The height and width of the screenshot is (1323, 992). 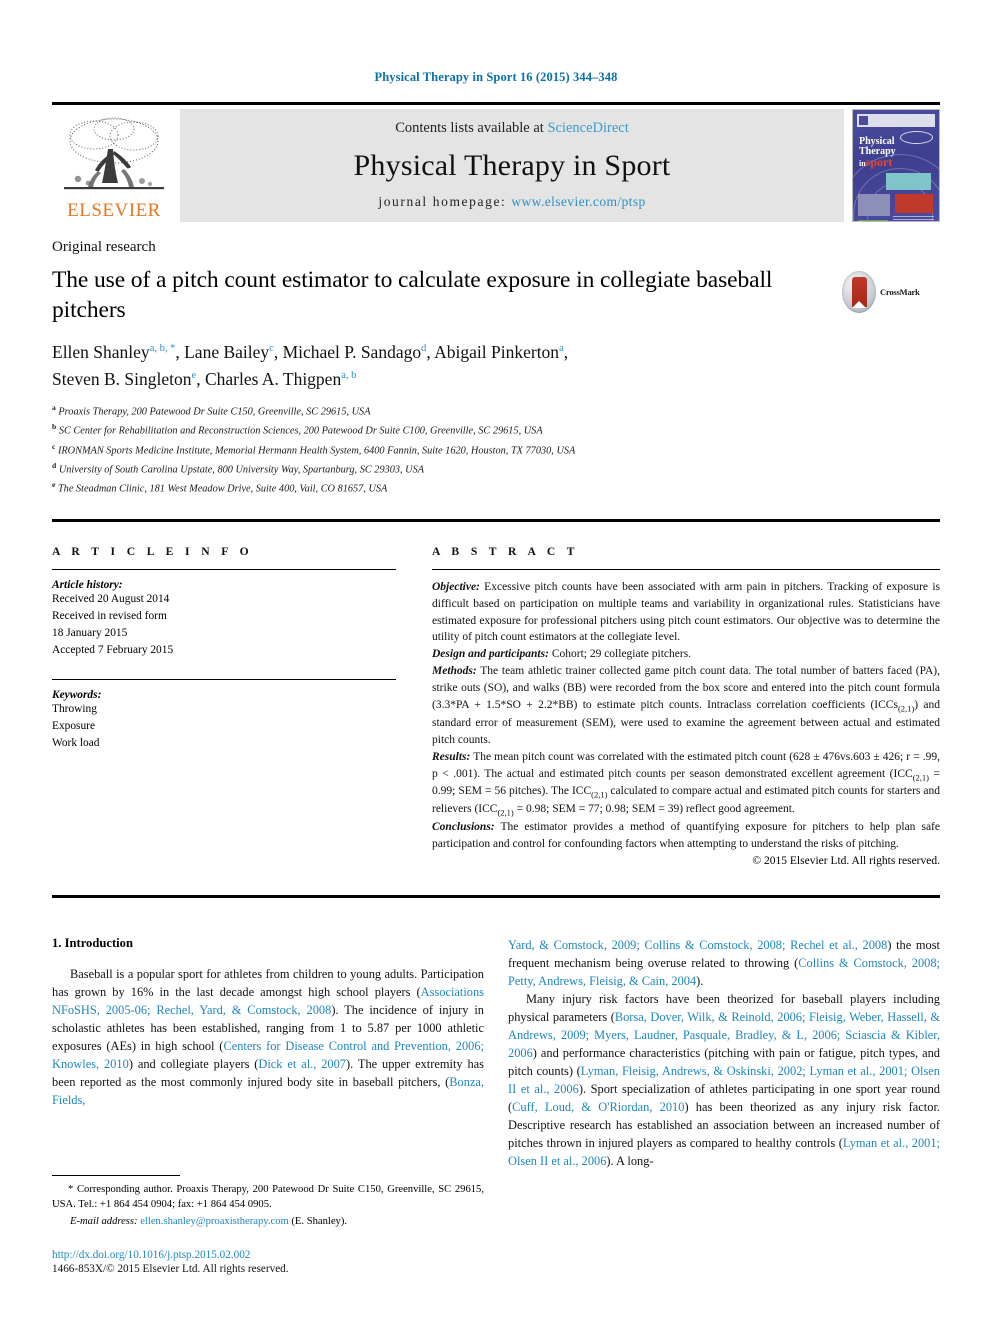 I want to click on abstract-top-rule, so click(x=496, y=520).